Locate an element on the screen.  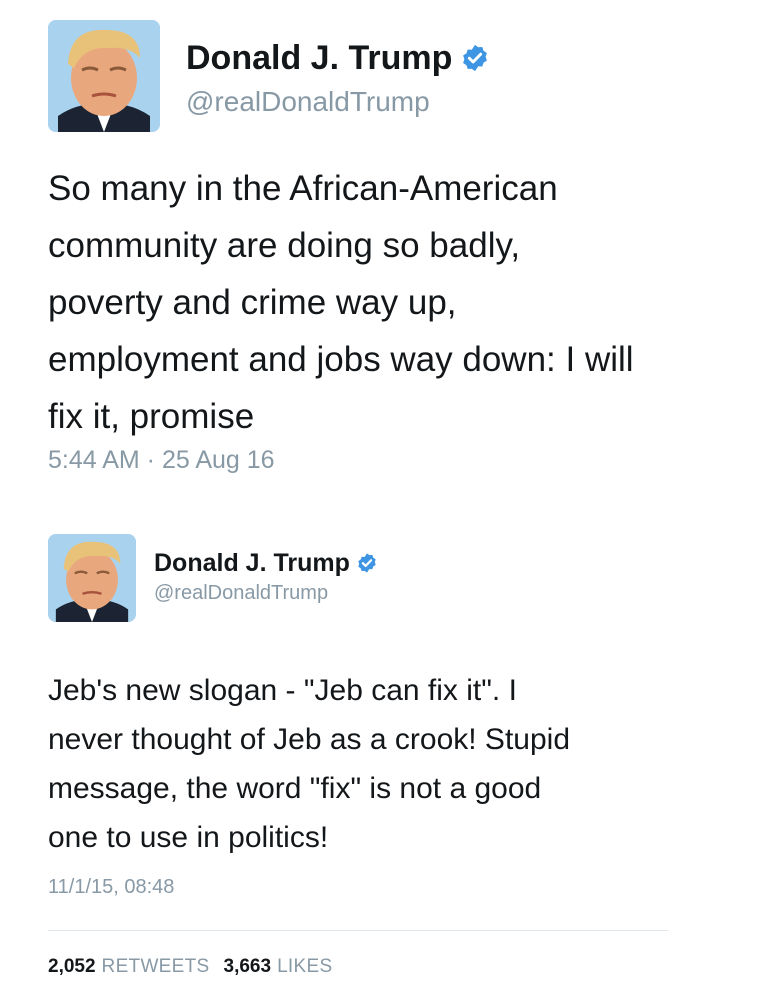
tweet-stats: 2,052 RETWEETS 3,663 LIKES is located at coordinates (197, 967).